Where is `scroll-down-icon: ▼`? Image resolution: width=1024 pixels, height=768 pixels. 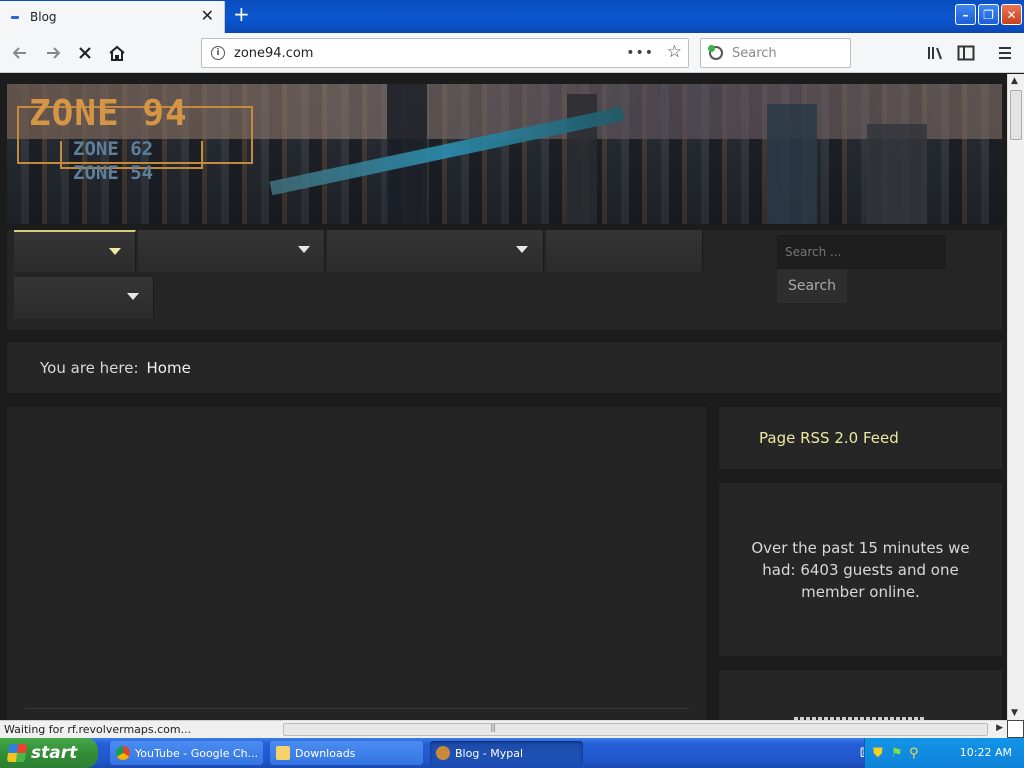 scroll-down-icon: ▼ is located at coordinates (1014, 713).